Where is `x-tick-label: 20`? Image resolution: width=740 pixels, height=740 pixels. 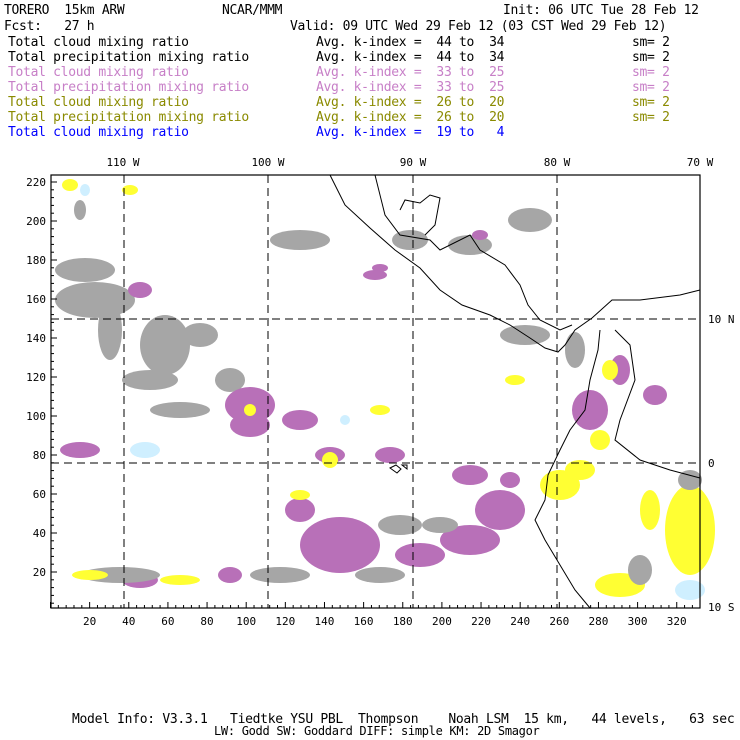
x-tick-label: 20 is located at coordinates (89, 621).